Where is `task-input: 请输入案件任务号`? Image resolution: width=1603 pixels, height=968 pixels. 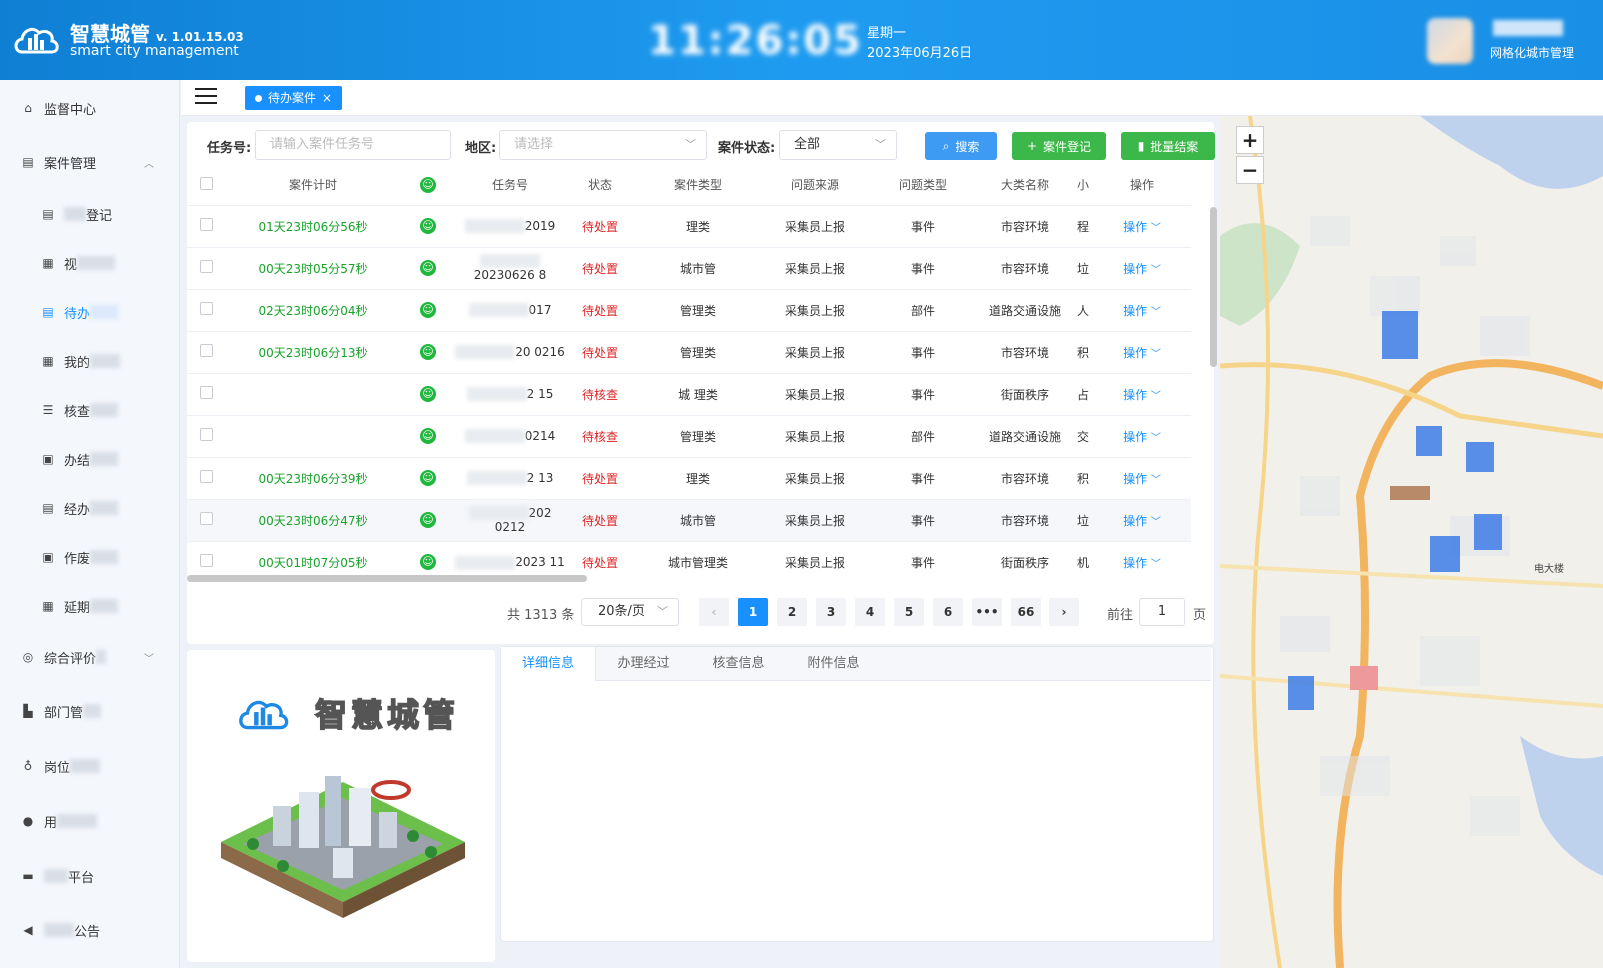 task-input: 请输入案件任务号 is located at coordinates (353, 145).